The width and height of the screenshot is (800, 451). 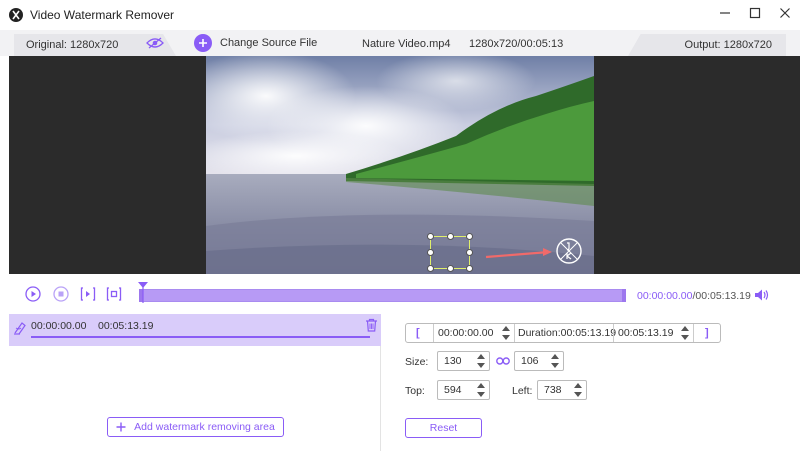 I want to click on watermark-selection-box, so click(x=450, y=252).